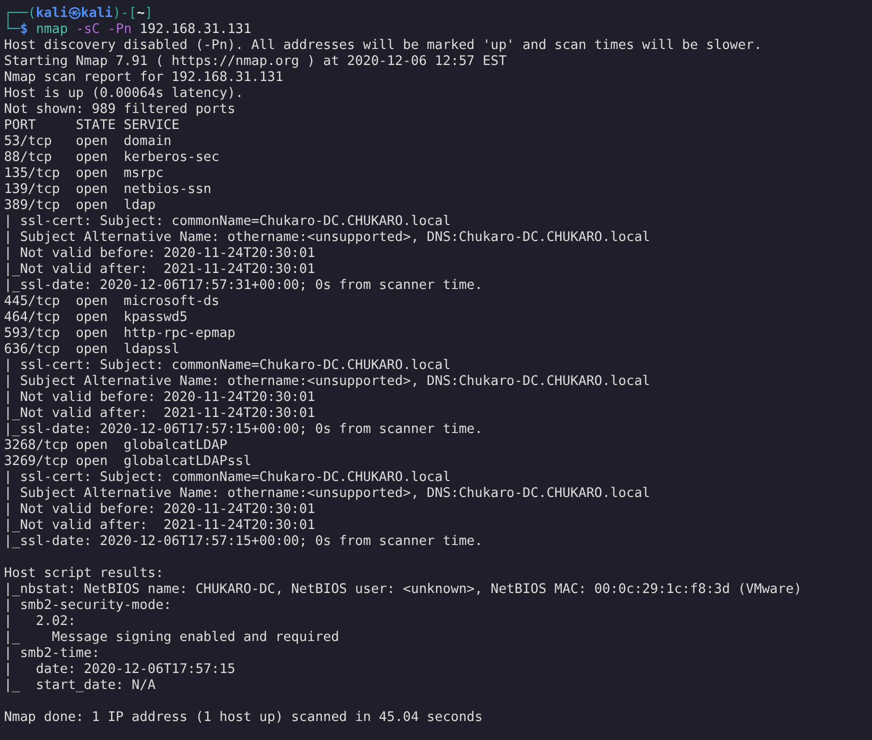  What do you see at coordinates (74, 13) in the screenshot?
I see `prompt-at-sign: ㉿` at bounding box center [74, 13].